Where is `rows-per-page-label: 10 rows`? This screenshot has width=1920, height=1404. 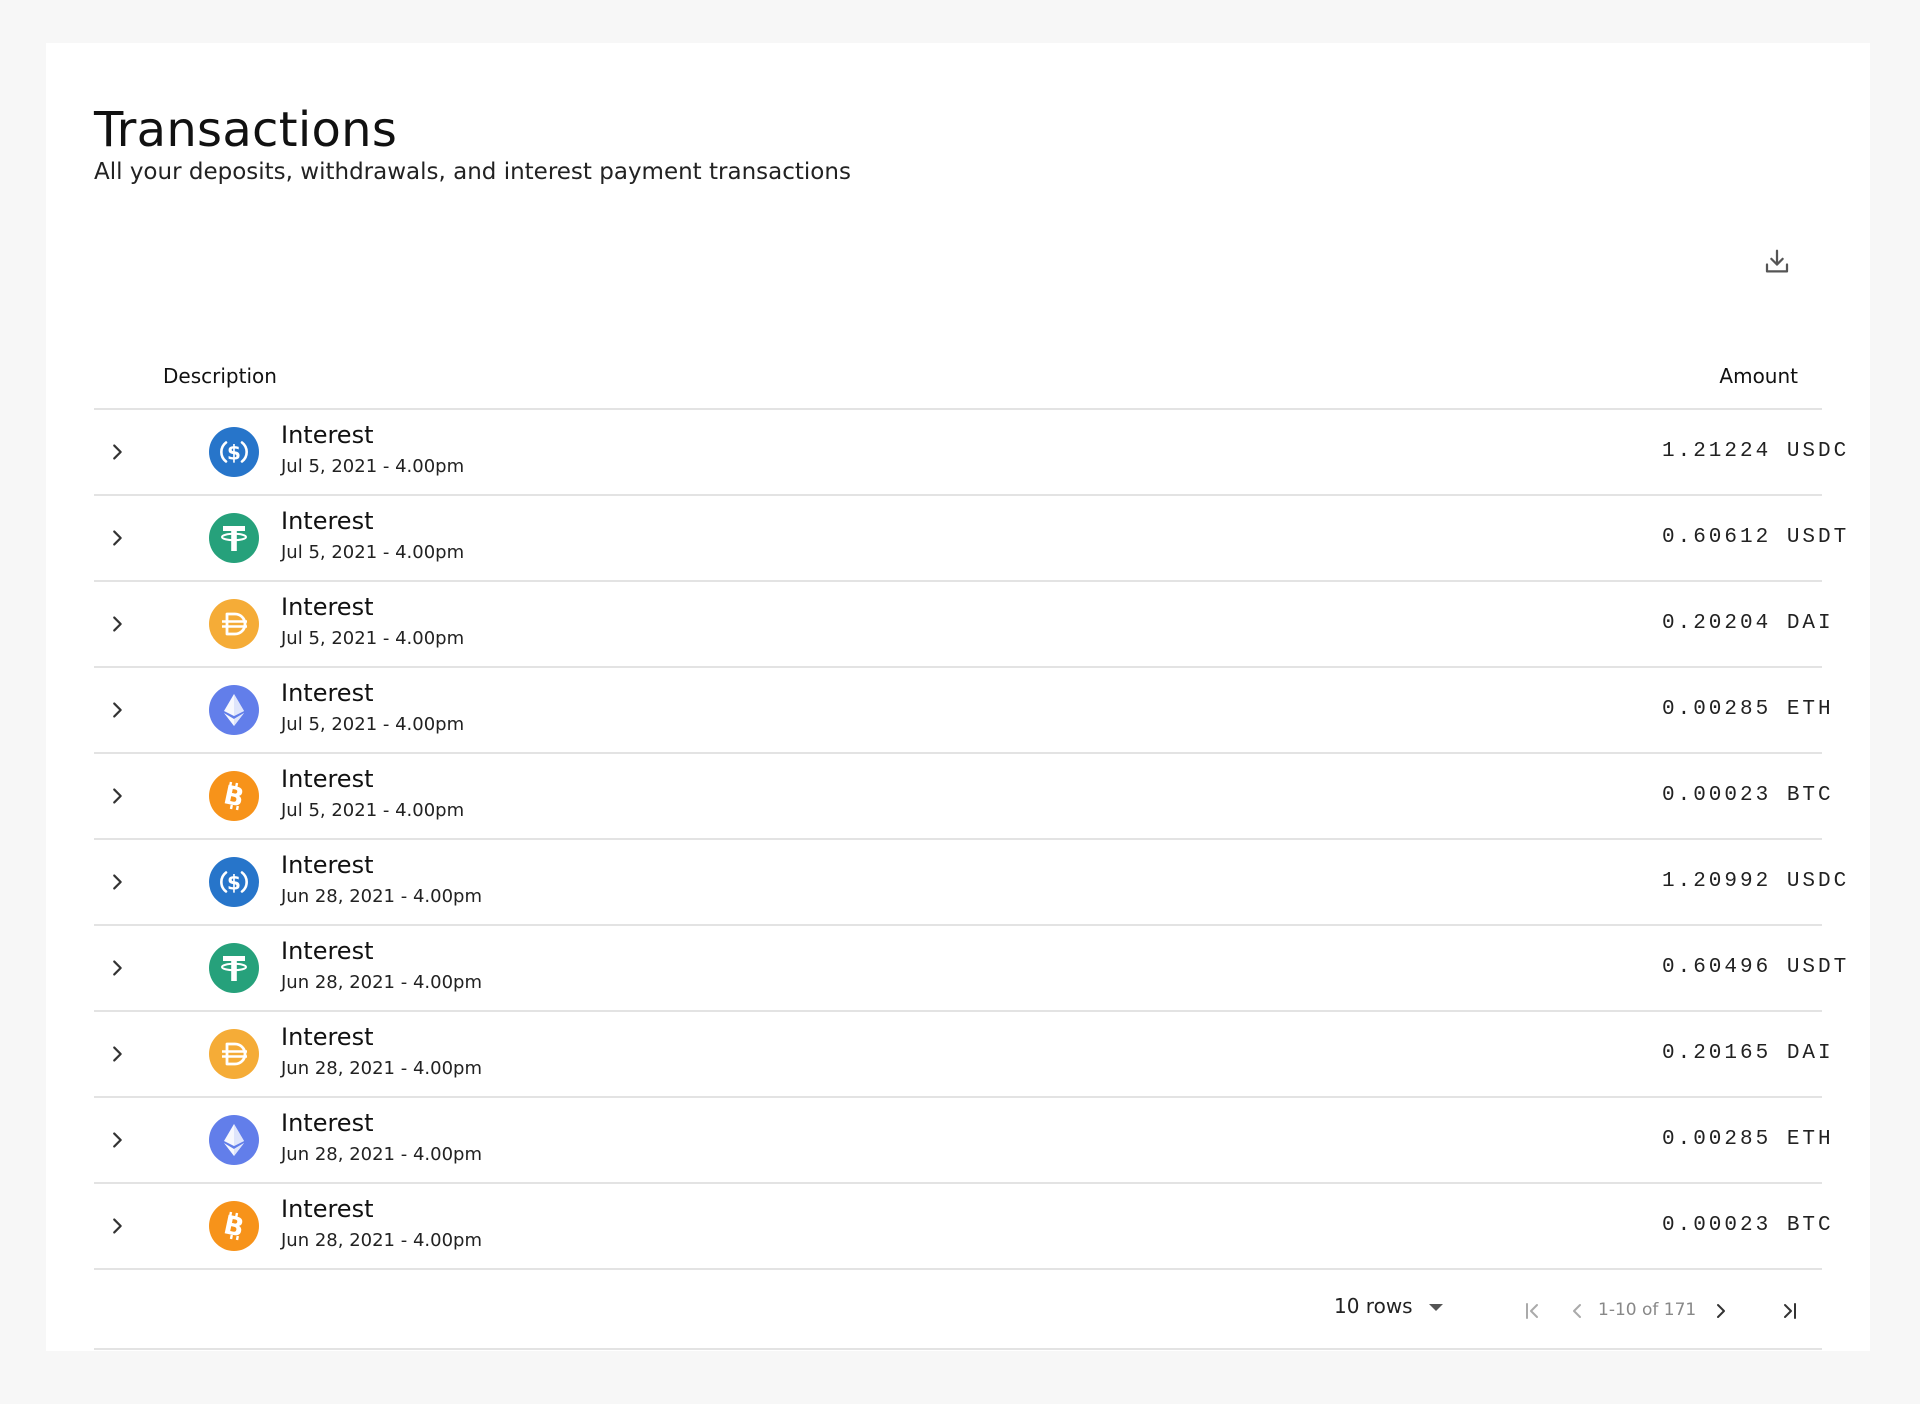
rows-per-page-label: 10 rows is located at coordinates (1373, 1306).